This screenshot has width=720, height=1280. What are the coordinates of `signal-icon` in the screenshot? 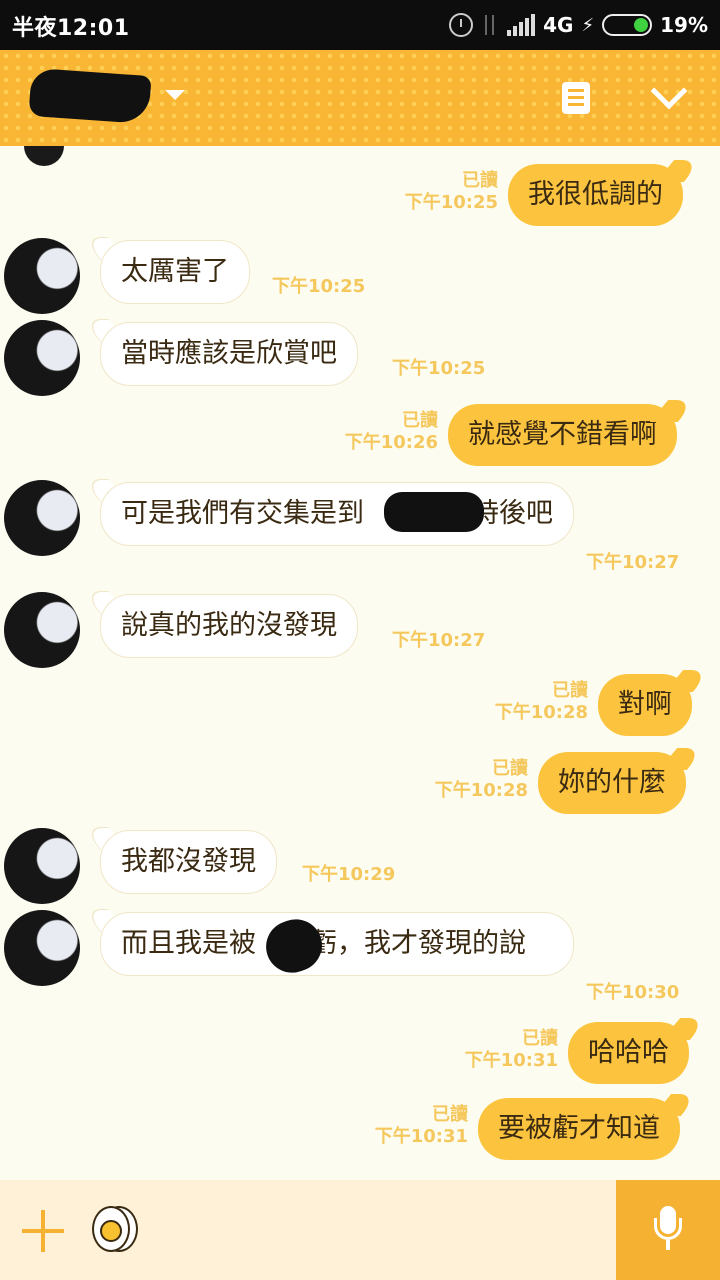 It's located at (521, 25).